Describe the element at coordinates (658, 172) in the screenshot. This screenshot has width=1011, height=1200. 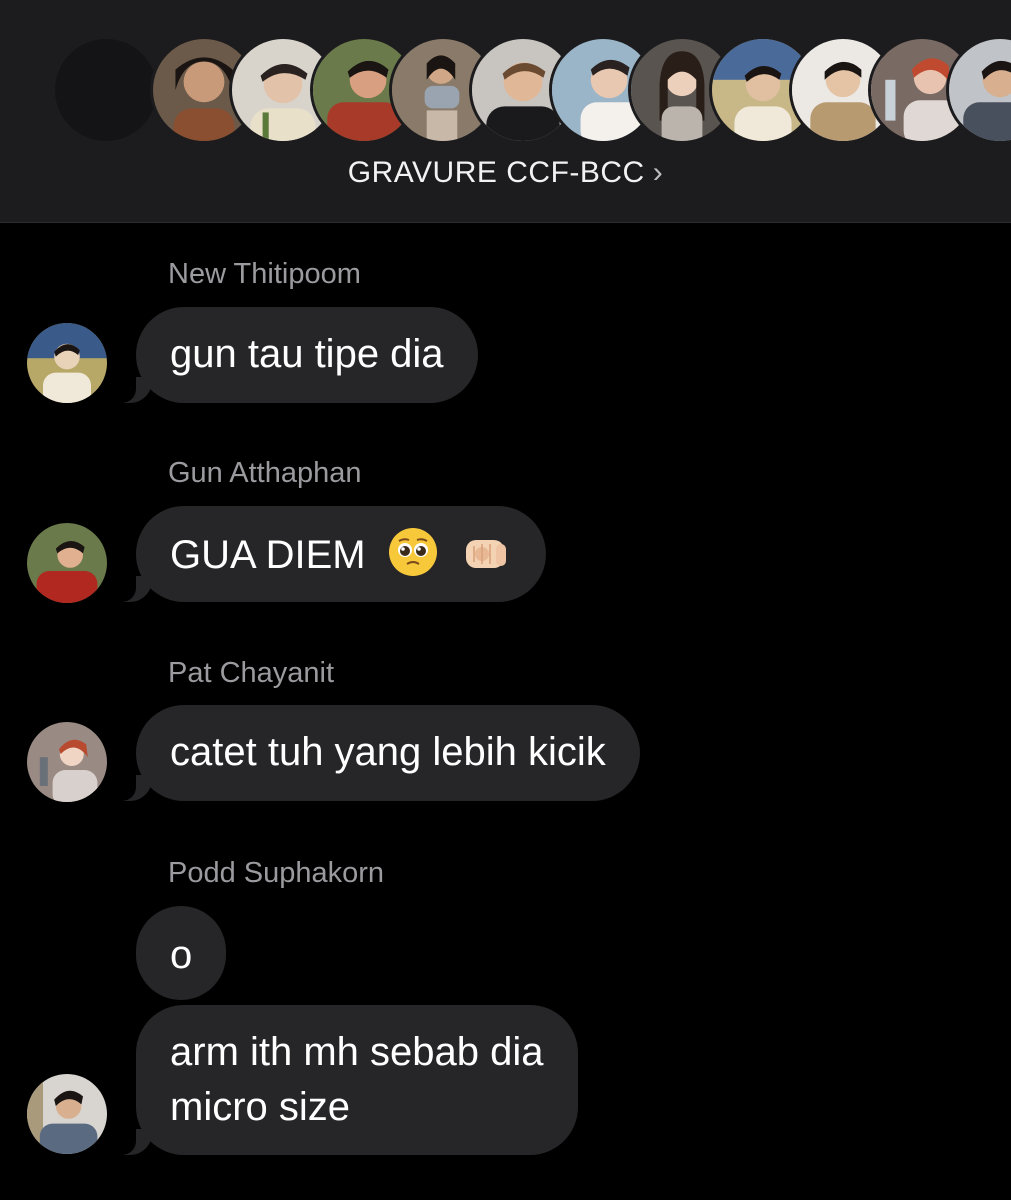
I see `chevron-right-icon: ›` at that location.